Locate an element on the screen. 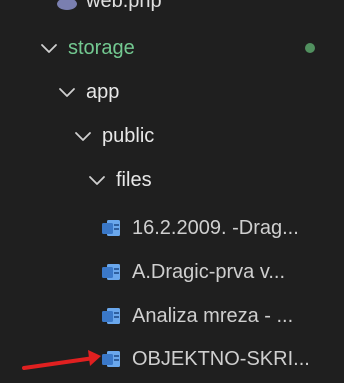 Image resolution: width=344 pixels, height=383 pixels. red-arrow-annotation is located at coordinates (61, 360).